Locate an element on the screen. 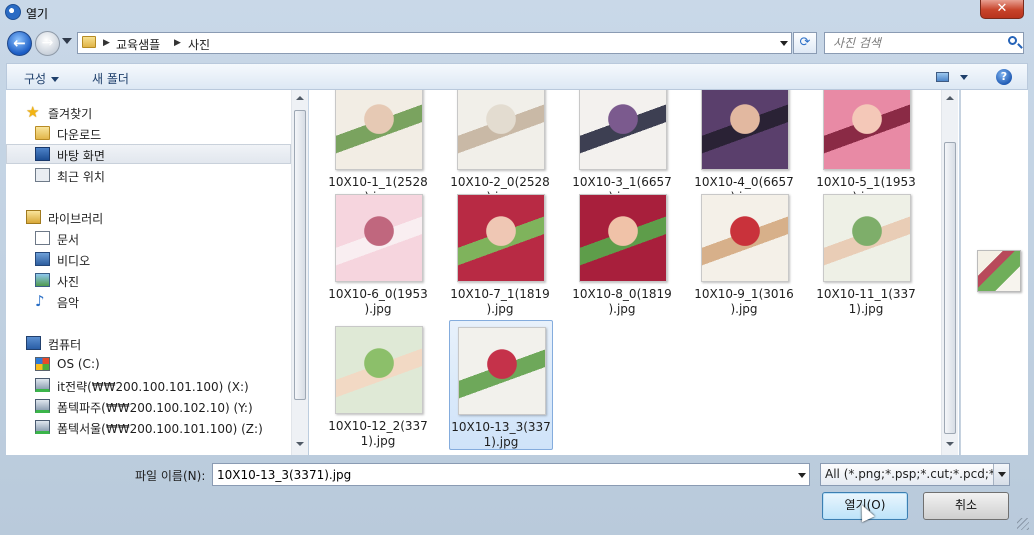  file-item: 10X10-12_2(337 1).jpg is located at coordinates (379, 385).